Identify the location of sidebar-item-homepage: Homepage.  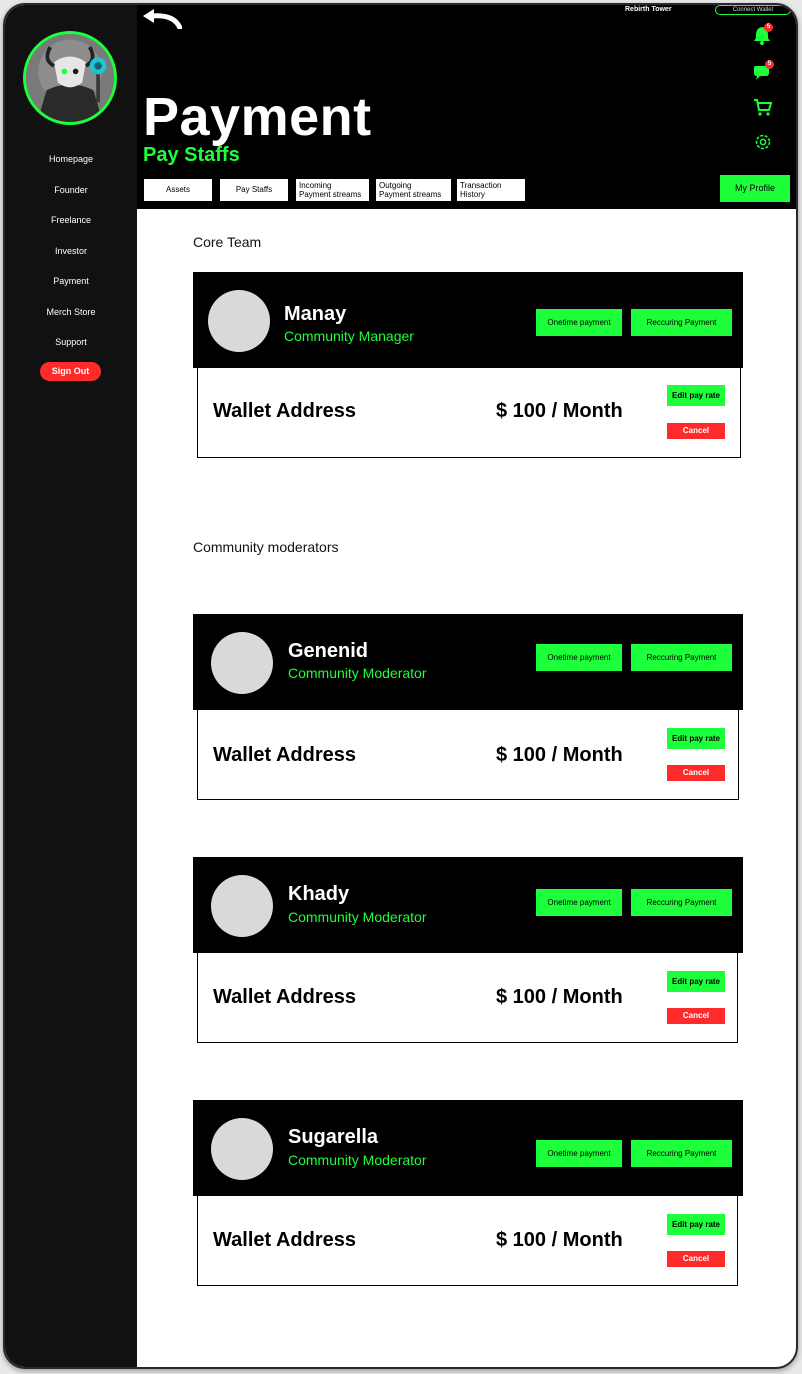
(71, 159).